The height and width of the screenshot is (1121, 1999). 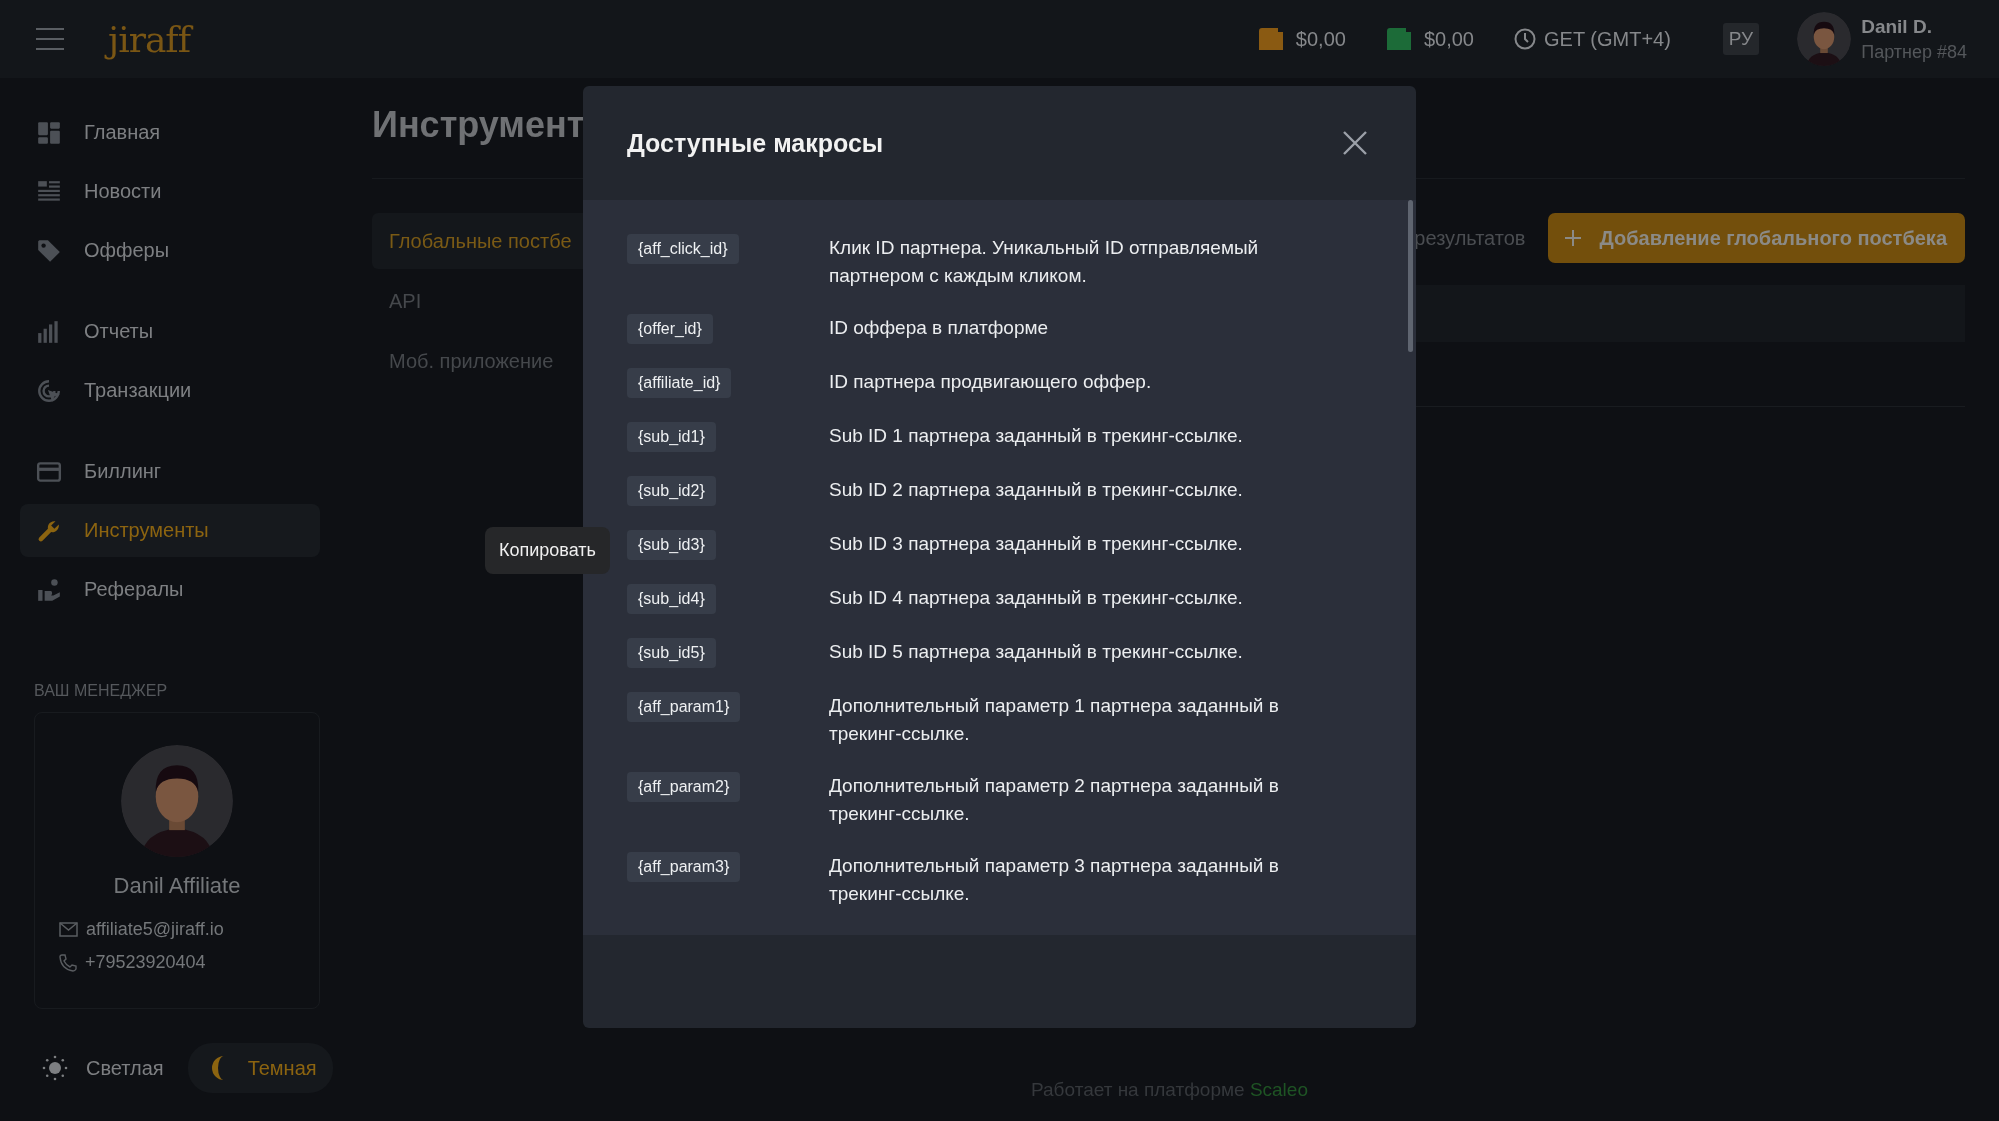 I want to click on user-name: Danil D., so click(x=1897, y=26).